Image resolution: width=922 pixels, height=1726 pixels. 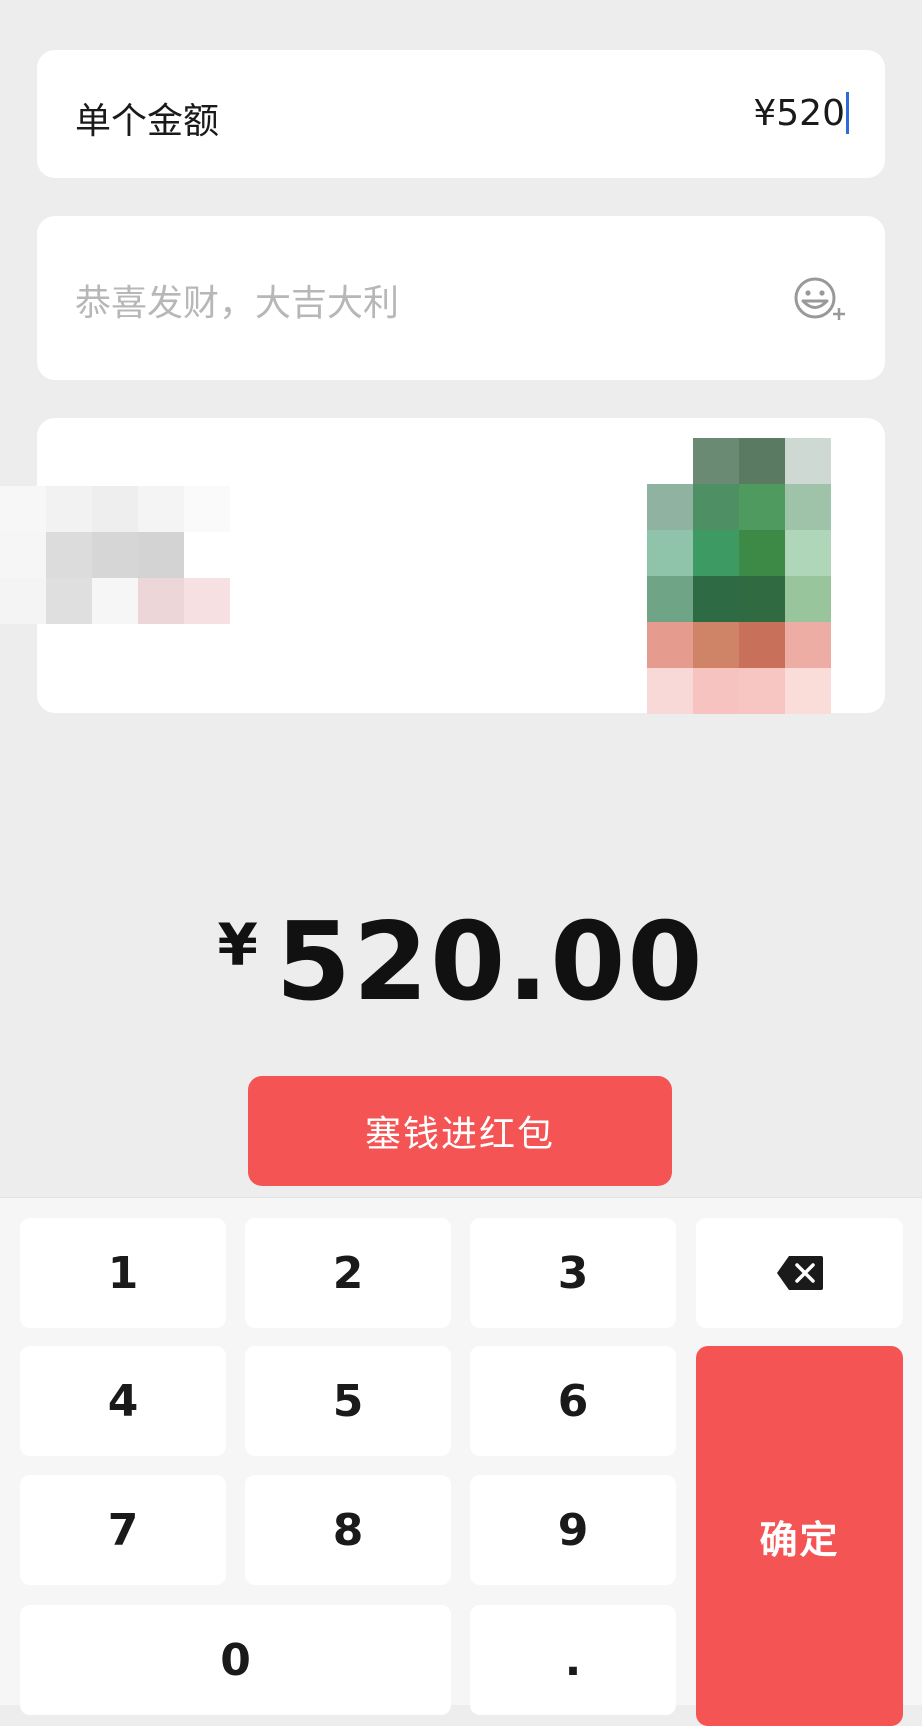 I want to click on total-currency: ¥, so click(x=237, y=945).